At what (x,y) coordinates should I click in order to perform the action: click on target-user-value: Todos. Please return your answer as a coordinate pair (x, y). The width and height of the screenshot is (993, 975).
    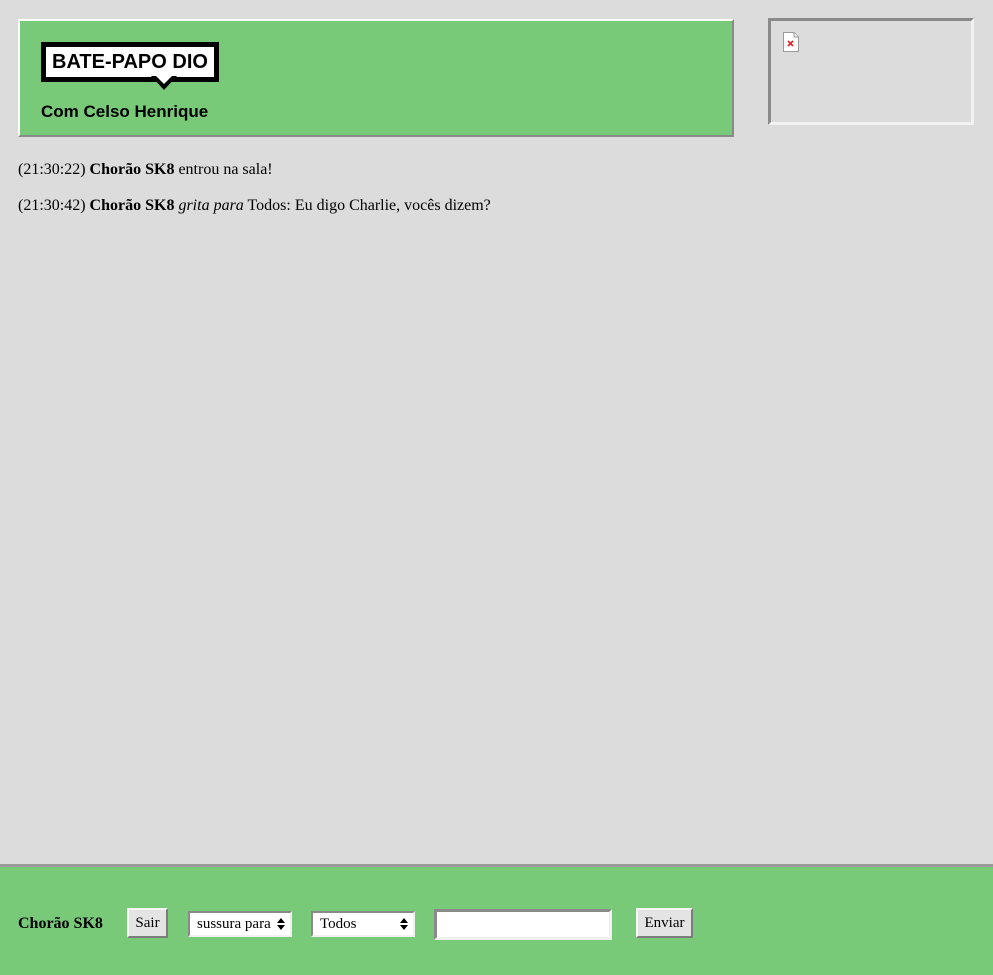
    Looking at the image, I should click on (338, 923).